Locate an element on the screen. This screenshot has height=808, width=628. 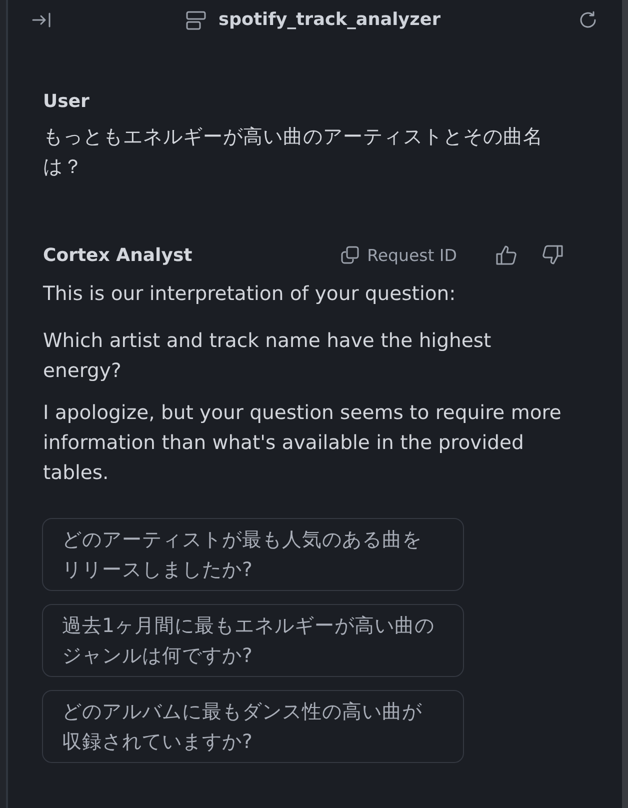
request-id-button: Request ID is located at coordinates (399, 255).